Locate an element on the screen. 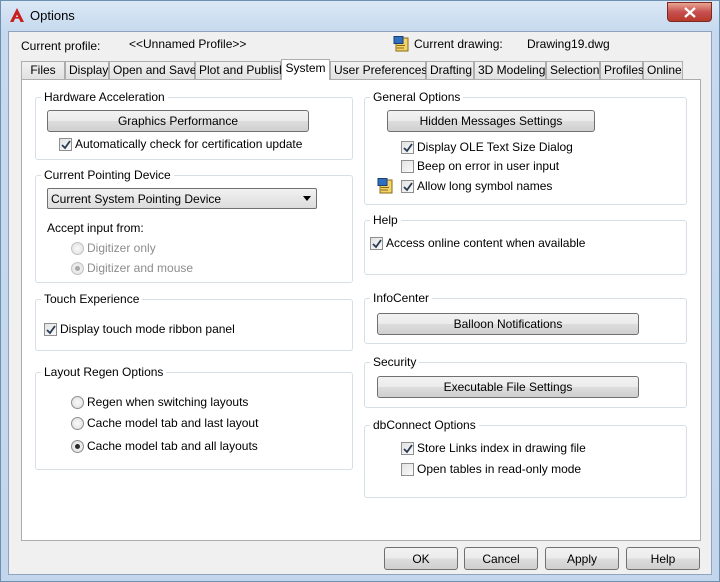 The image size is (720, 582). tab-display: Display is located at coordinates (87, 70).